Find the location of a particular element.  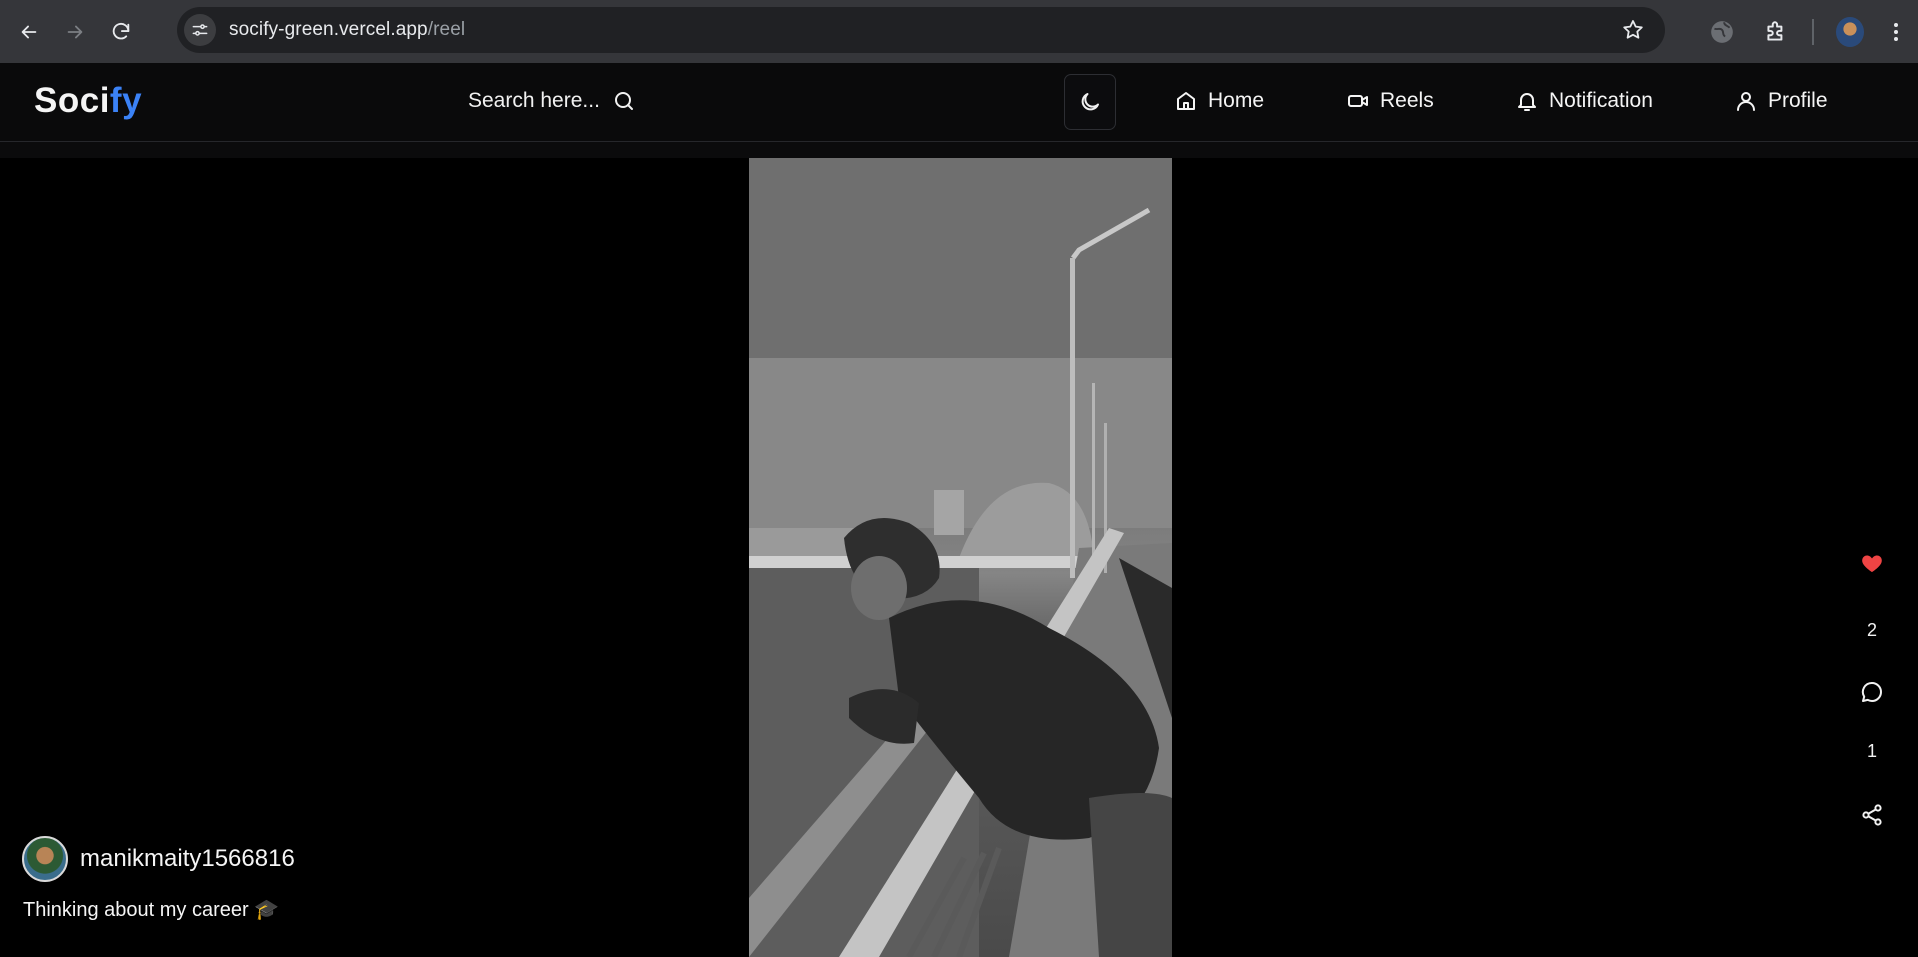

video-icon is located at coordinates (1358, 101).